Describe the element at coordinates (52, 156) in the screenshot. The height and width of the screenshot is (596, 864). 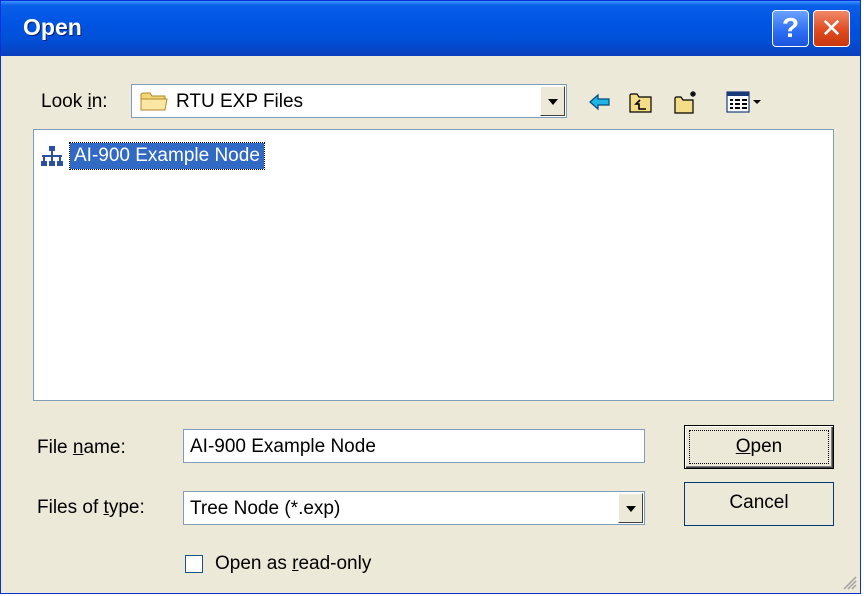
I see `tree-node-icon` at that location.